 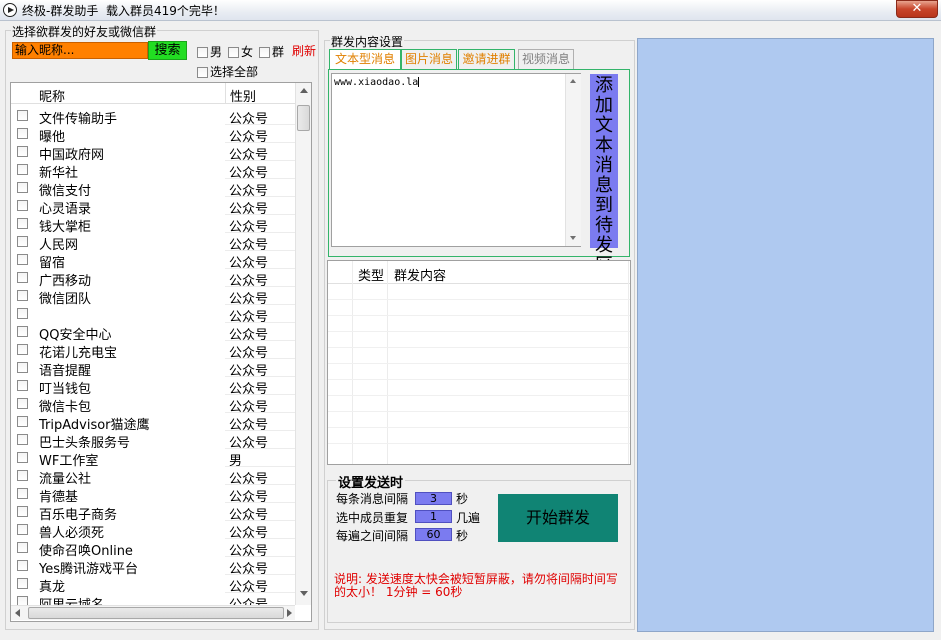 What do you see at coordinates (573, 238) in the screenshot?
I see `textarea-down-arrow-icon` at bounding box center [573, 238].